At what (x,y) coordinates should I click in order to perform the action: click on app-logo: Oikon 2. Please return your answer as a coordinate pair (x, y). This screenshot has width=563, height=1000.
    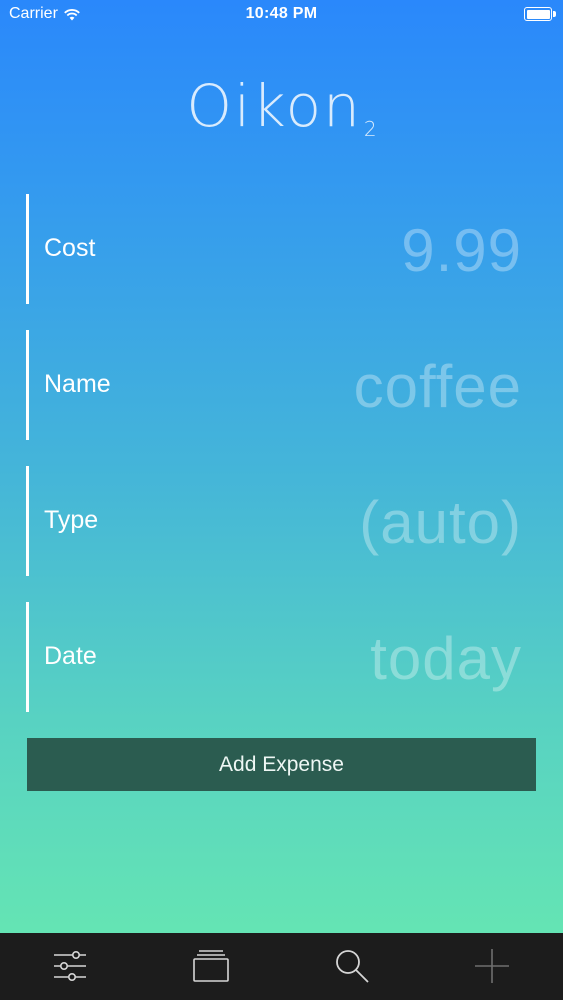
    Looking at the image, I should click on (281, 106).